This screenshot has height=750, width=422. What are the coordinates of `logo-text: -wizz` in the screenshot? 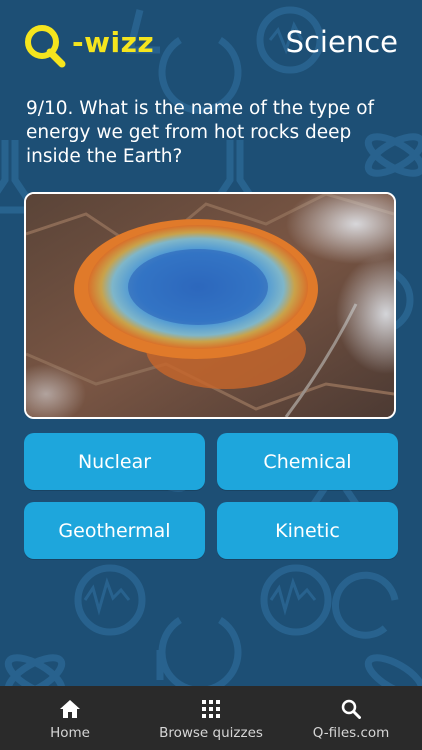 It's located at (113, 42).